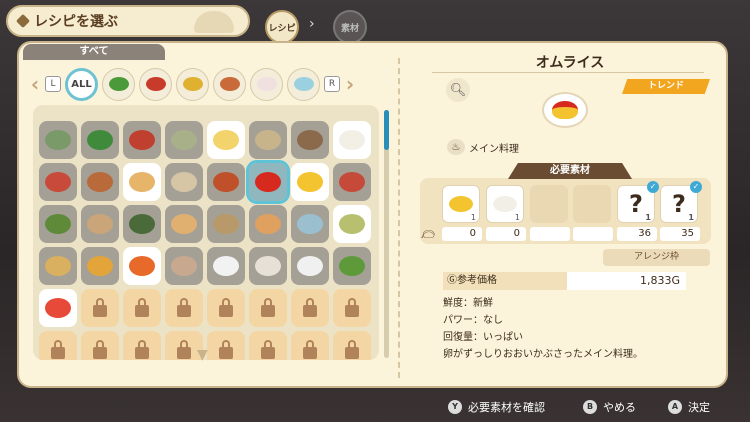  I want to click on owned-quantity: 0, so click(506, 234).